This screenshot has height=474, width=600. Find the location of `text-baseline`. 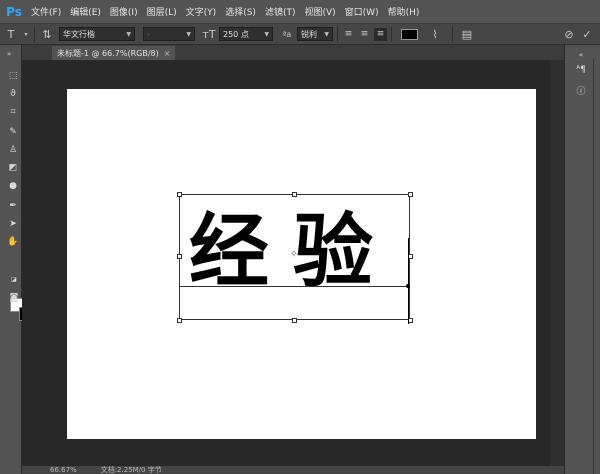

text-baseline is located at coordinates (294, 286).